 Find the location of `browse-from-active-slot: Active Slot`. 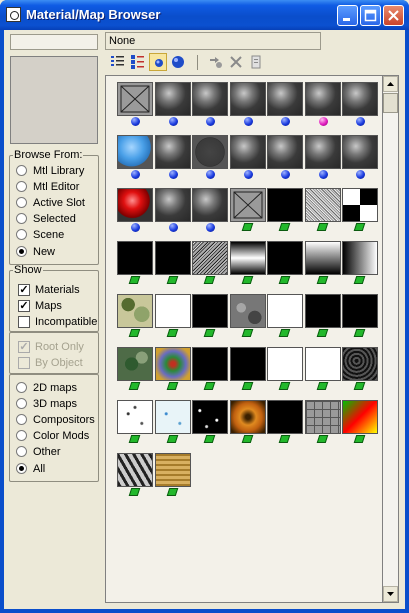

browse-from-active-slot: Active Slot is located at coordinates (50, 202).